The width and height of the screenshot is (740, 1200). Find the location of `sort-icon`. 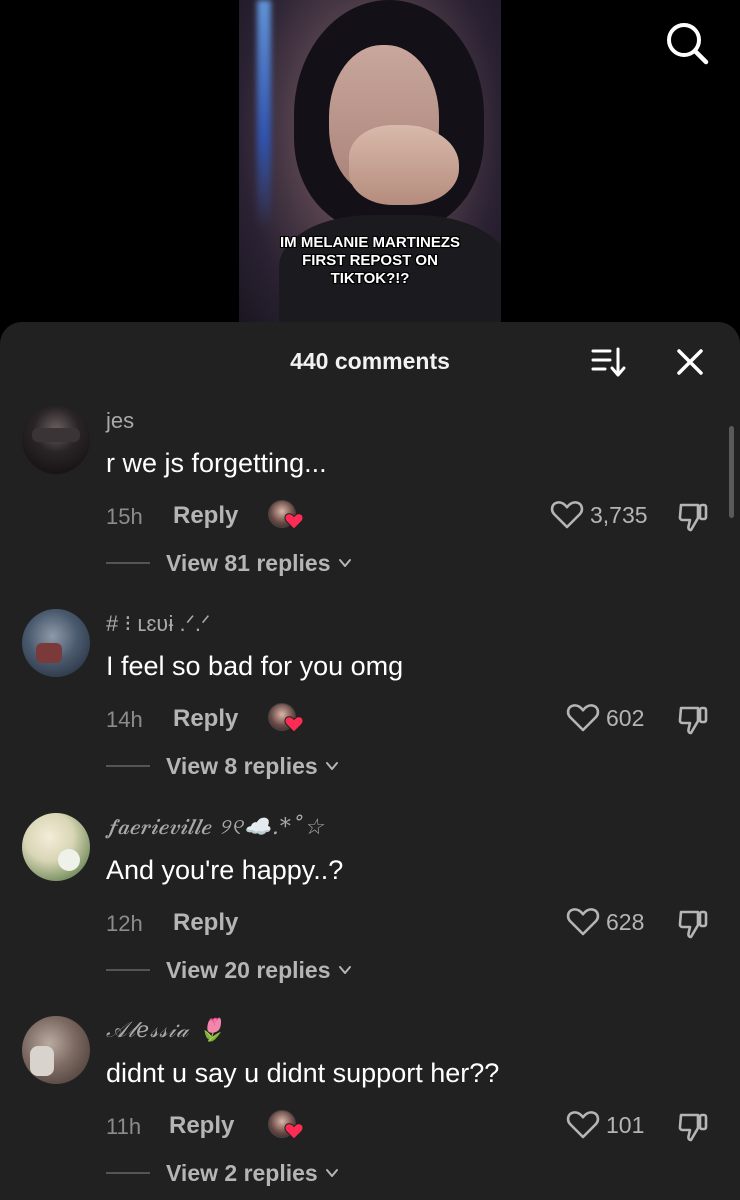

sort-icon is located at coordinates (608, 362).